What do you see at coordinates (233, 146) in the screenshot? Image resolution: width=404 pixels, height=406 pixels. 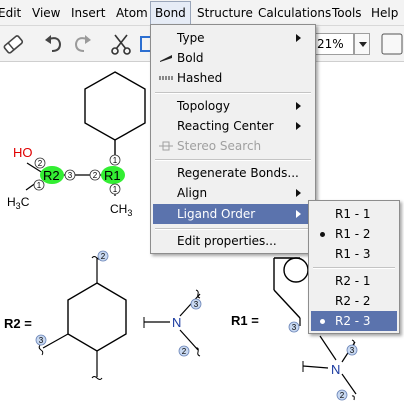 I see `menu-item-stereo-search: Stereo Search` at bounding box center [233, 146].